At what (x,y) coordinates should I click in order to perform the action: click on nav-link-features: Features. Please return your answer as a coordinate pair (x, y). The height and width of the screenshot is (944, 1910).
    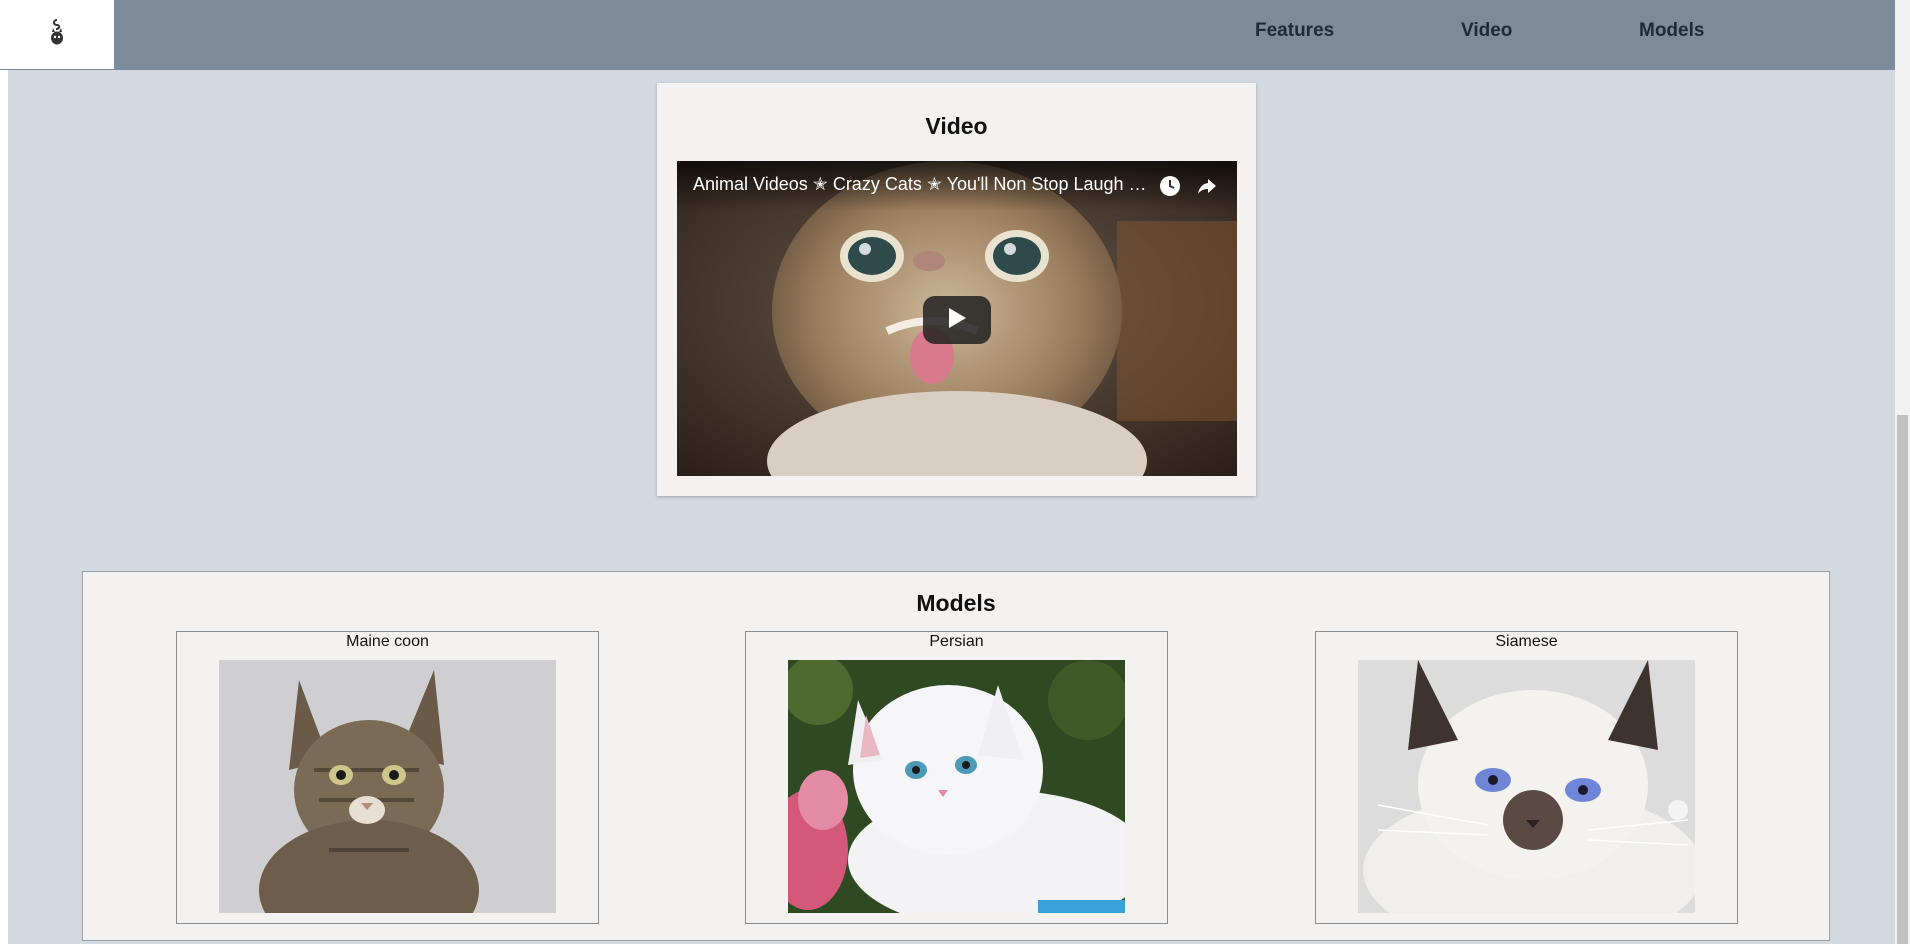
    Looking at the image, I should click on (1294, 31).